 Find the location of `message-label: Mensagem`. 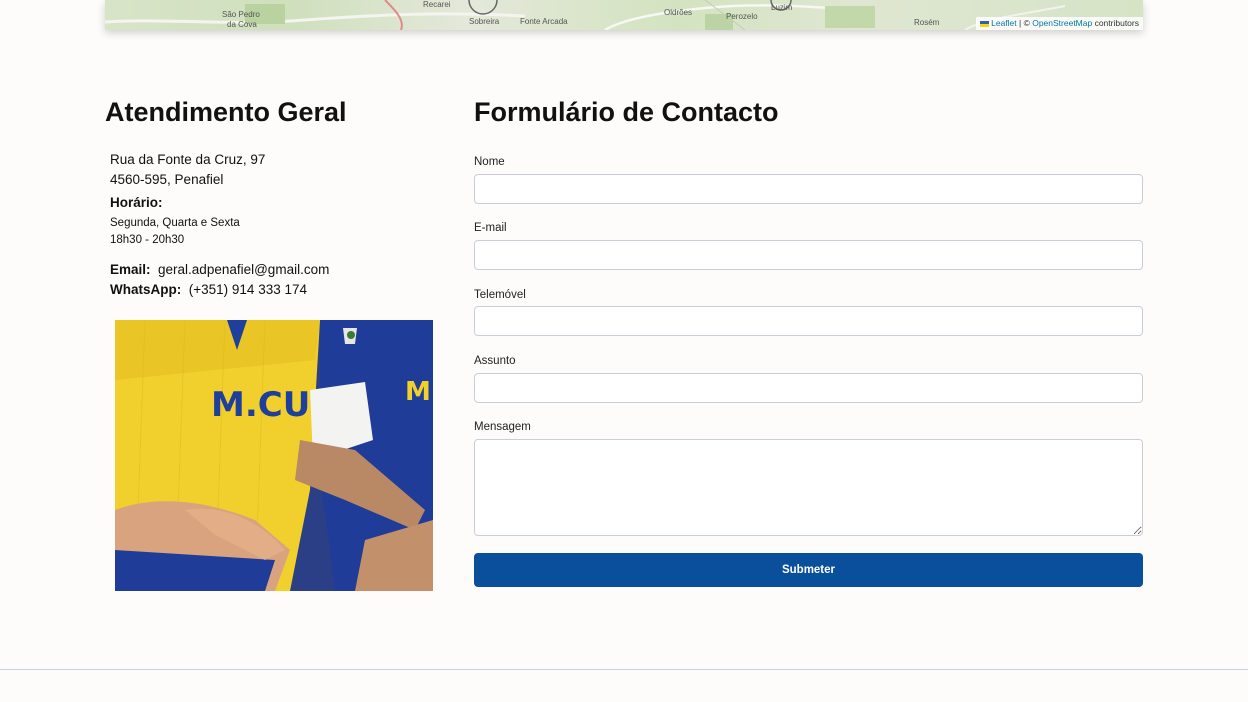

message-label: Mensagem is located at coordinates (502, 427).